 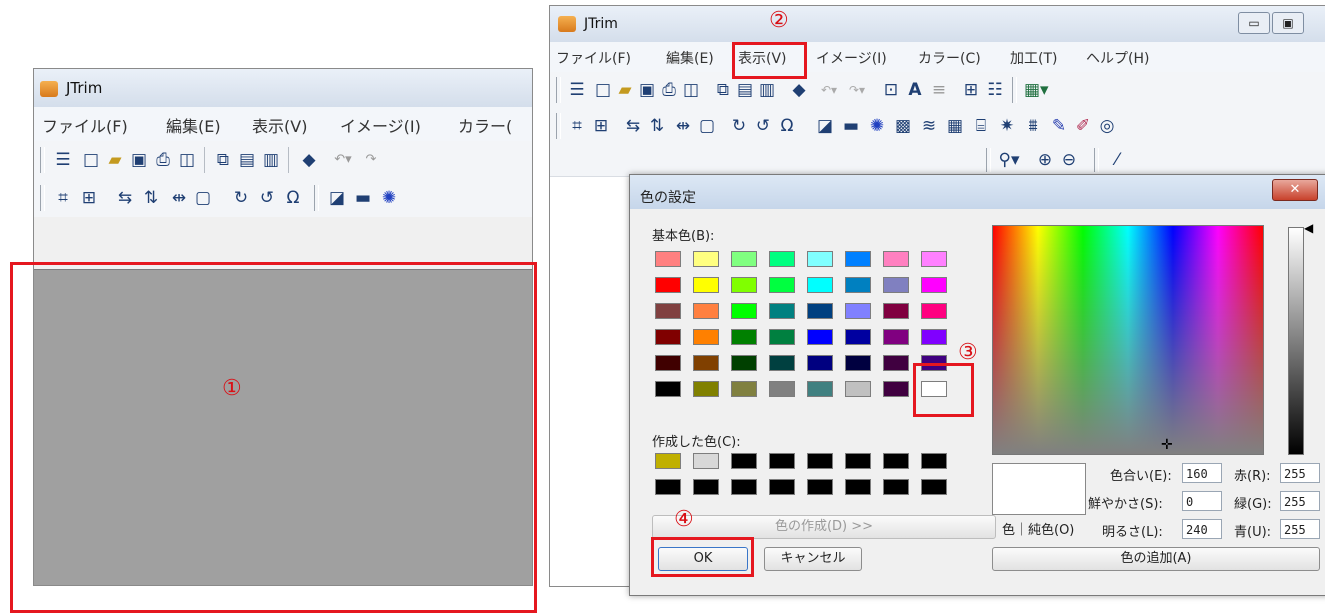 What do you see at coordinates (363, 198) in the screenshot?
I see `grey-icon: ▬` at bounding box center [363, 198].